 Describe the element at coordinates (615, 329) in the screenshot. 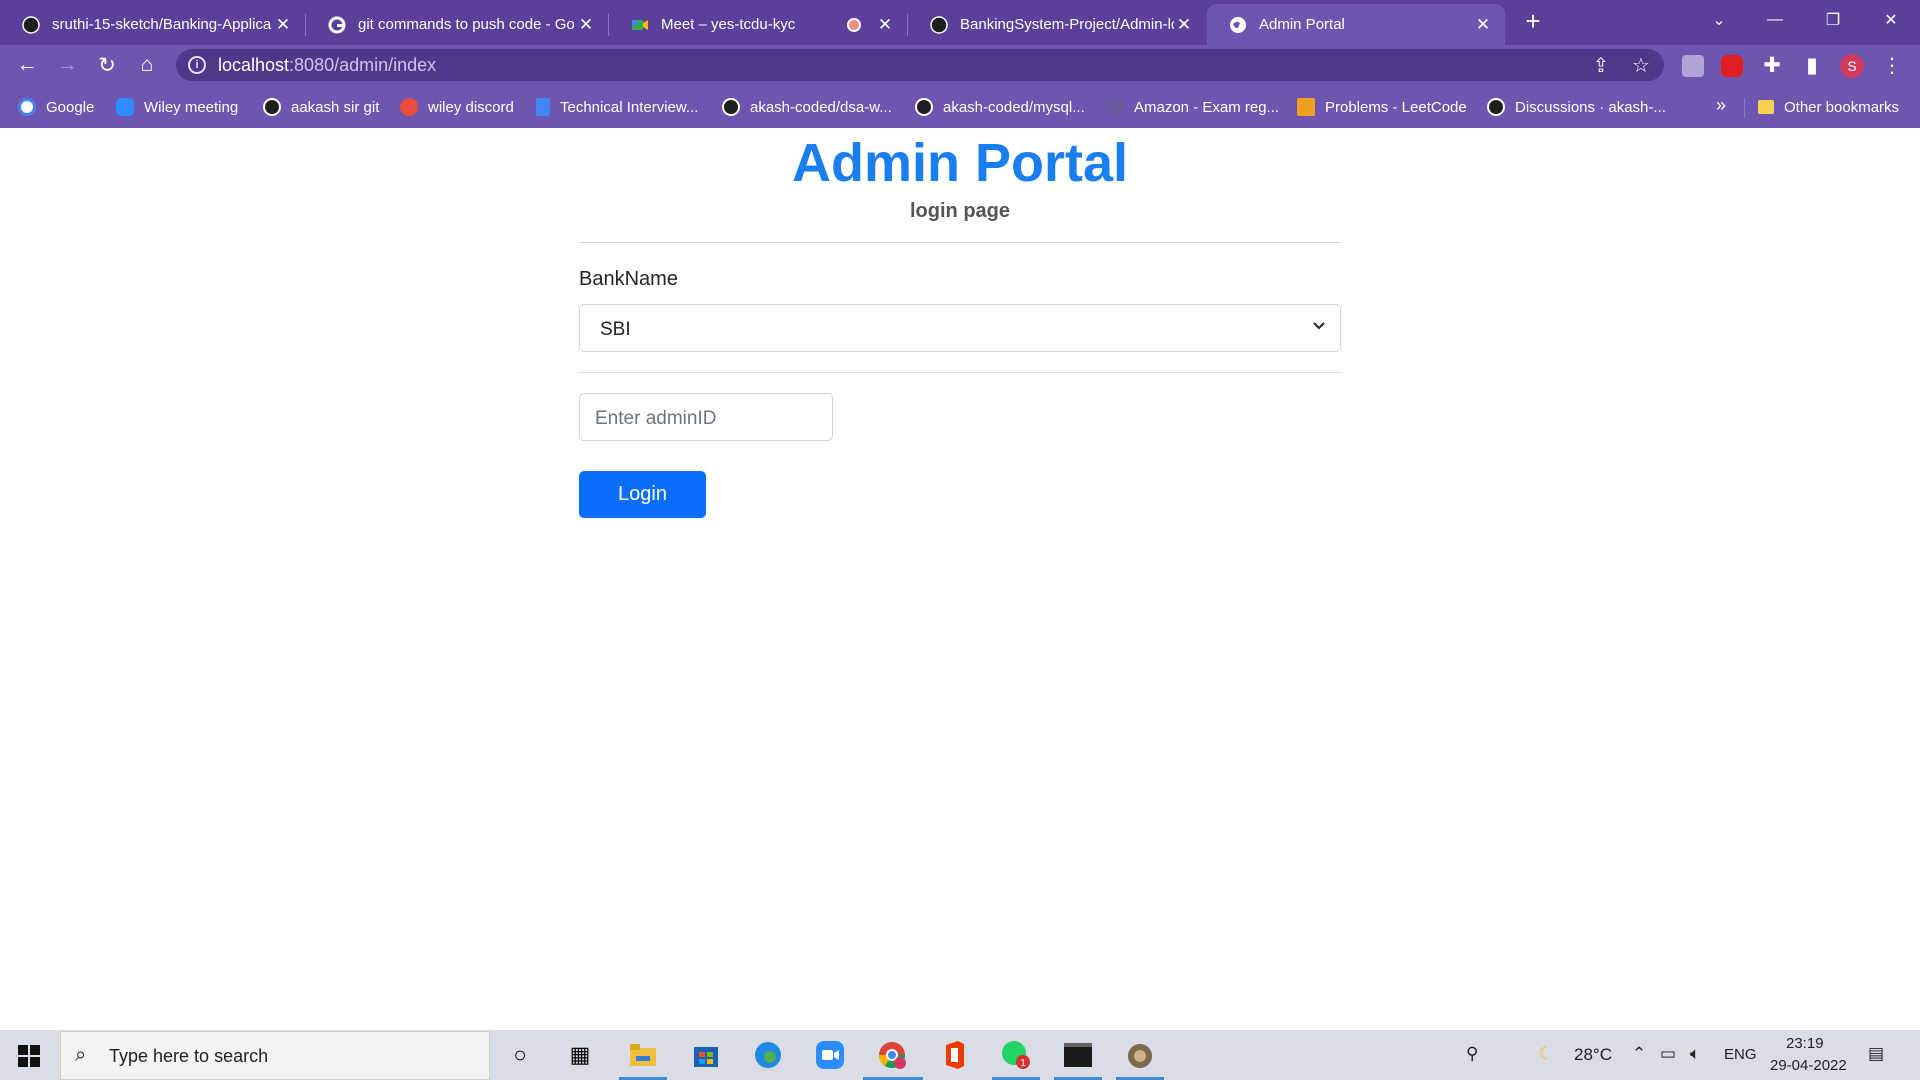

I see `bank-name-selected: SBI` at that location.